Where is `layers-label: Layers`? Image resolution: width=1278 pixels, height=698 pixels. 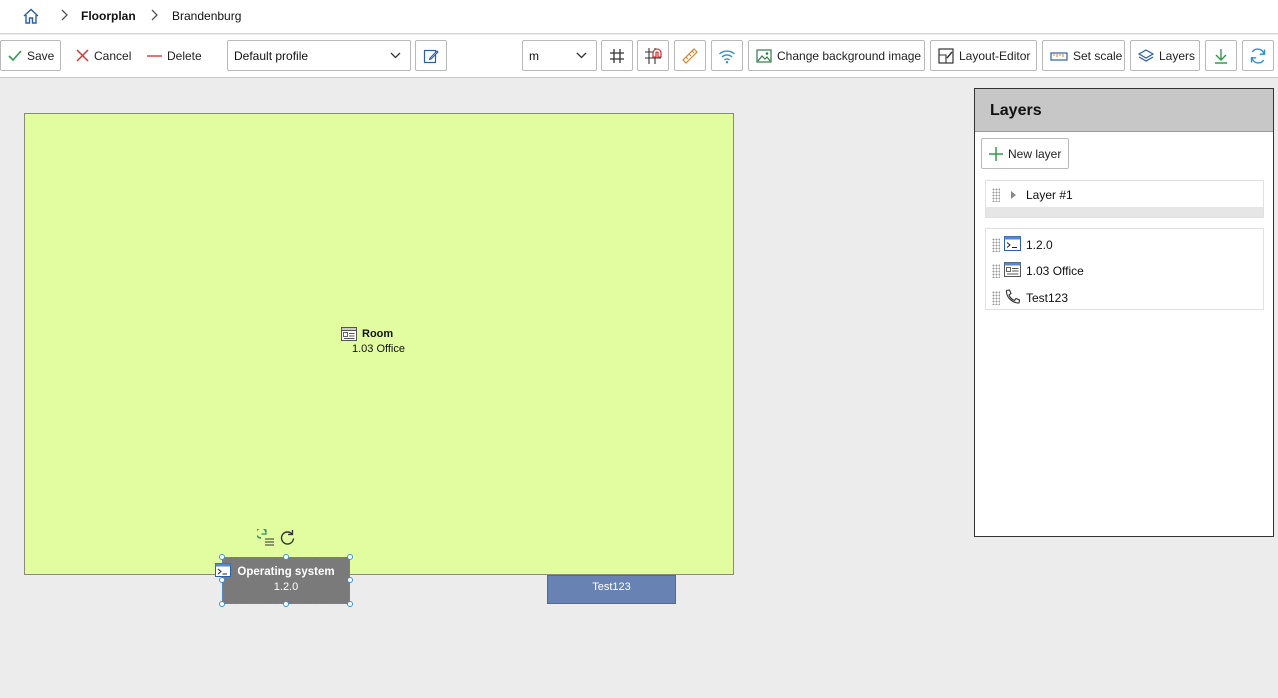
layers-label: Layers is located at coordinates (1177, 55).